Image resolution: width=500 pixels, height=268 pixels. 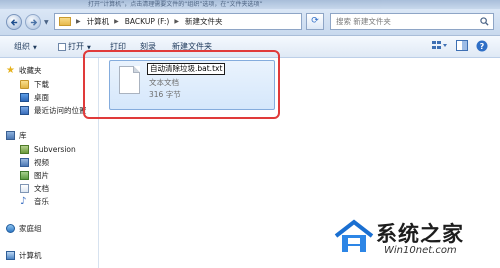 I want to click on folder-icon, so click(x=65, y=21).